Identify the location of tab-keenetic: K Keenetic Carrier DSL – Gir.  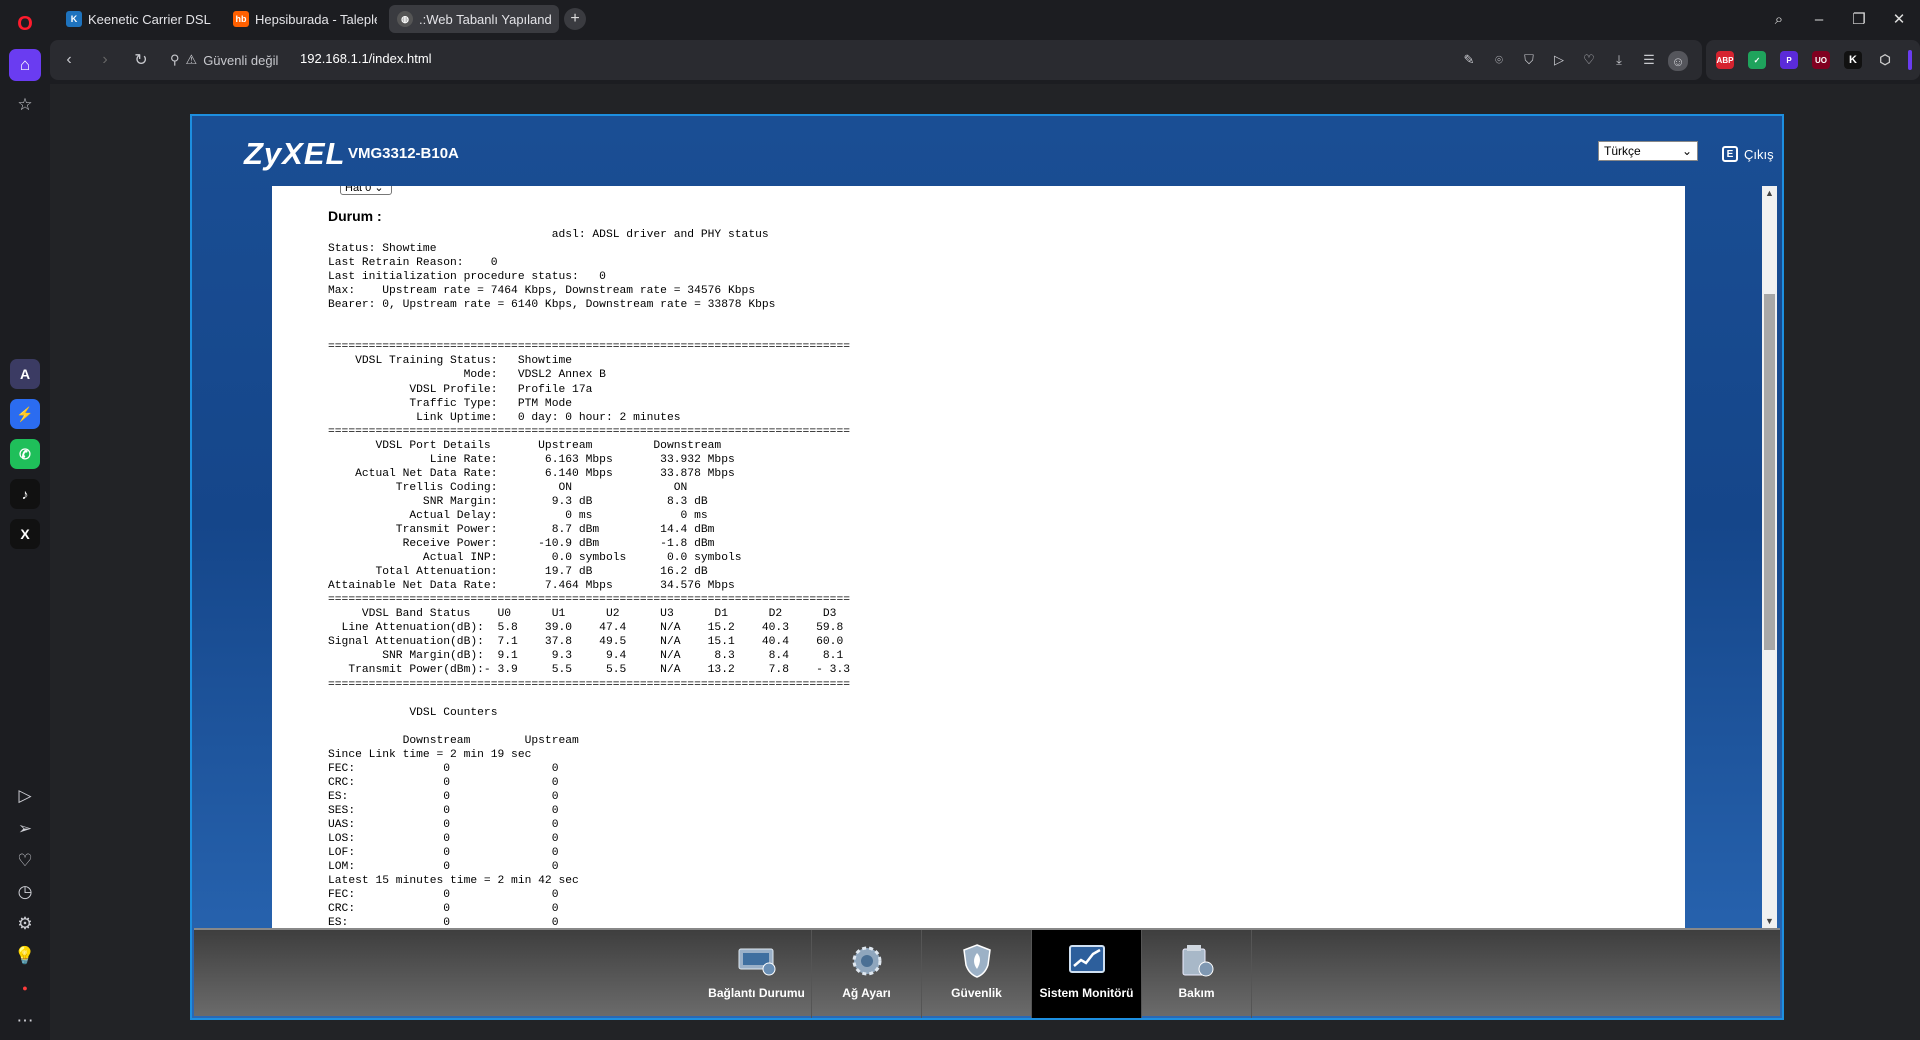
(139, 19).